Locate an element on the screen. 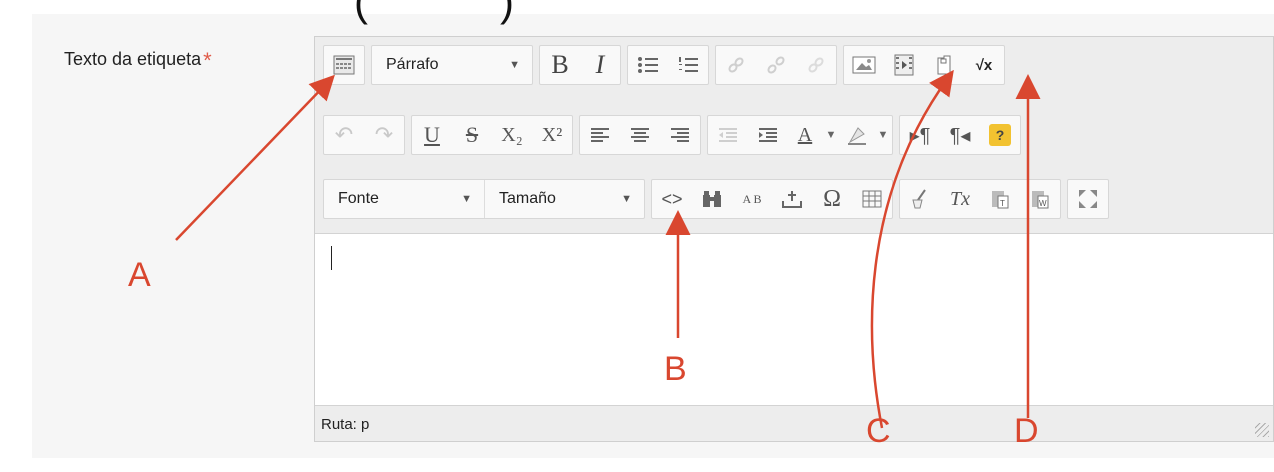  toolbar-toggle-button is located at coordinates (344, 65).